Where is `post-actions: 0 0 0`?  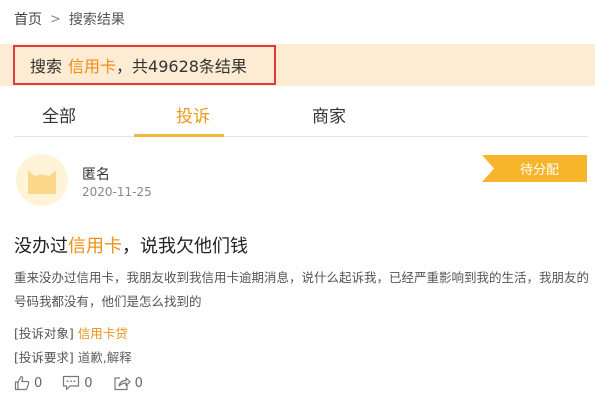
post-actions: 0 0 0 is located at coordinates (88, 383).